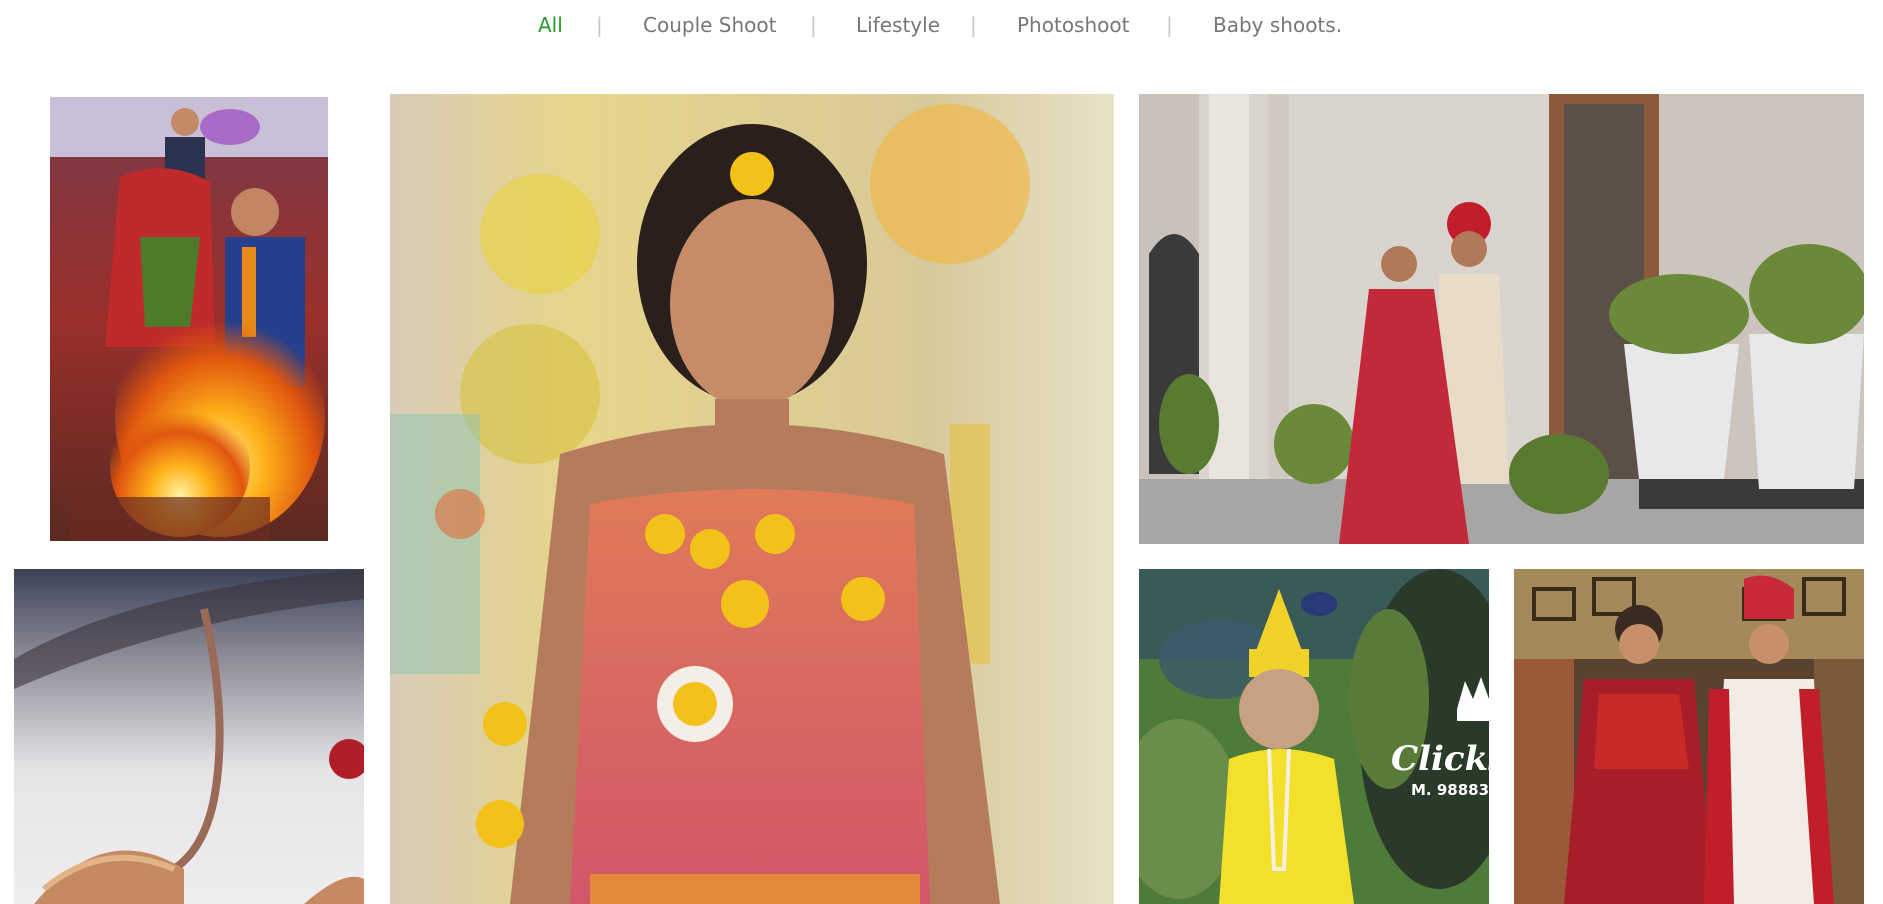  What do you see at coordinates (1473, 699) in the screenshot?
I see `crown-logo-icon` at bounding box center [1473, 699].